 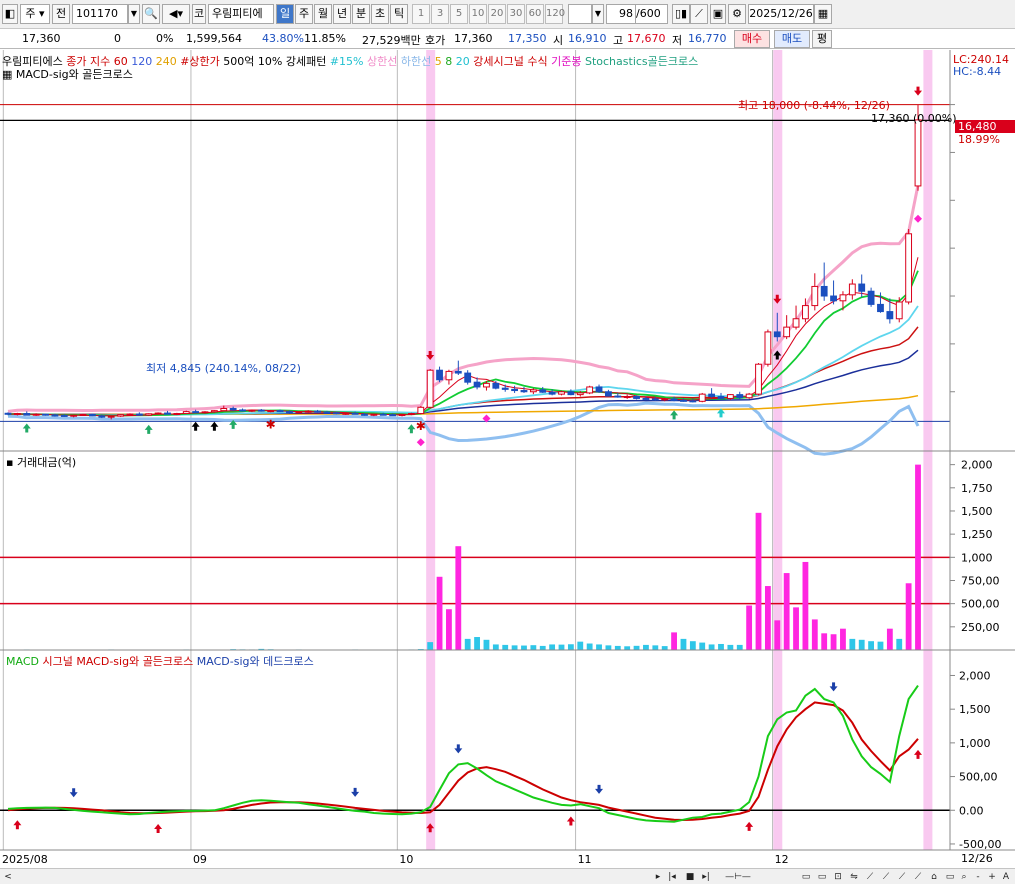 I want to click on volume-tick-label: 250,00, so click(x=980, y=627).